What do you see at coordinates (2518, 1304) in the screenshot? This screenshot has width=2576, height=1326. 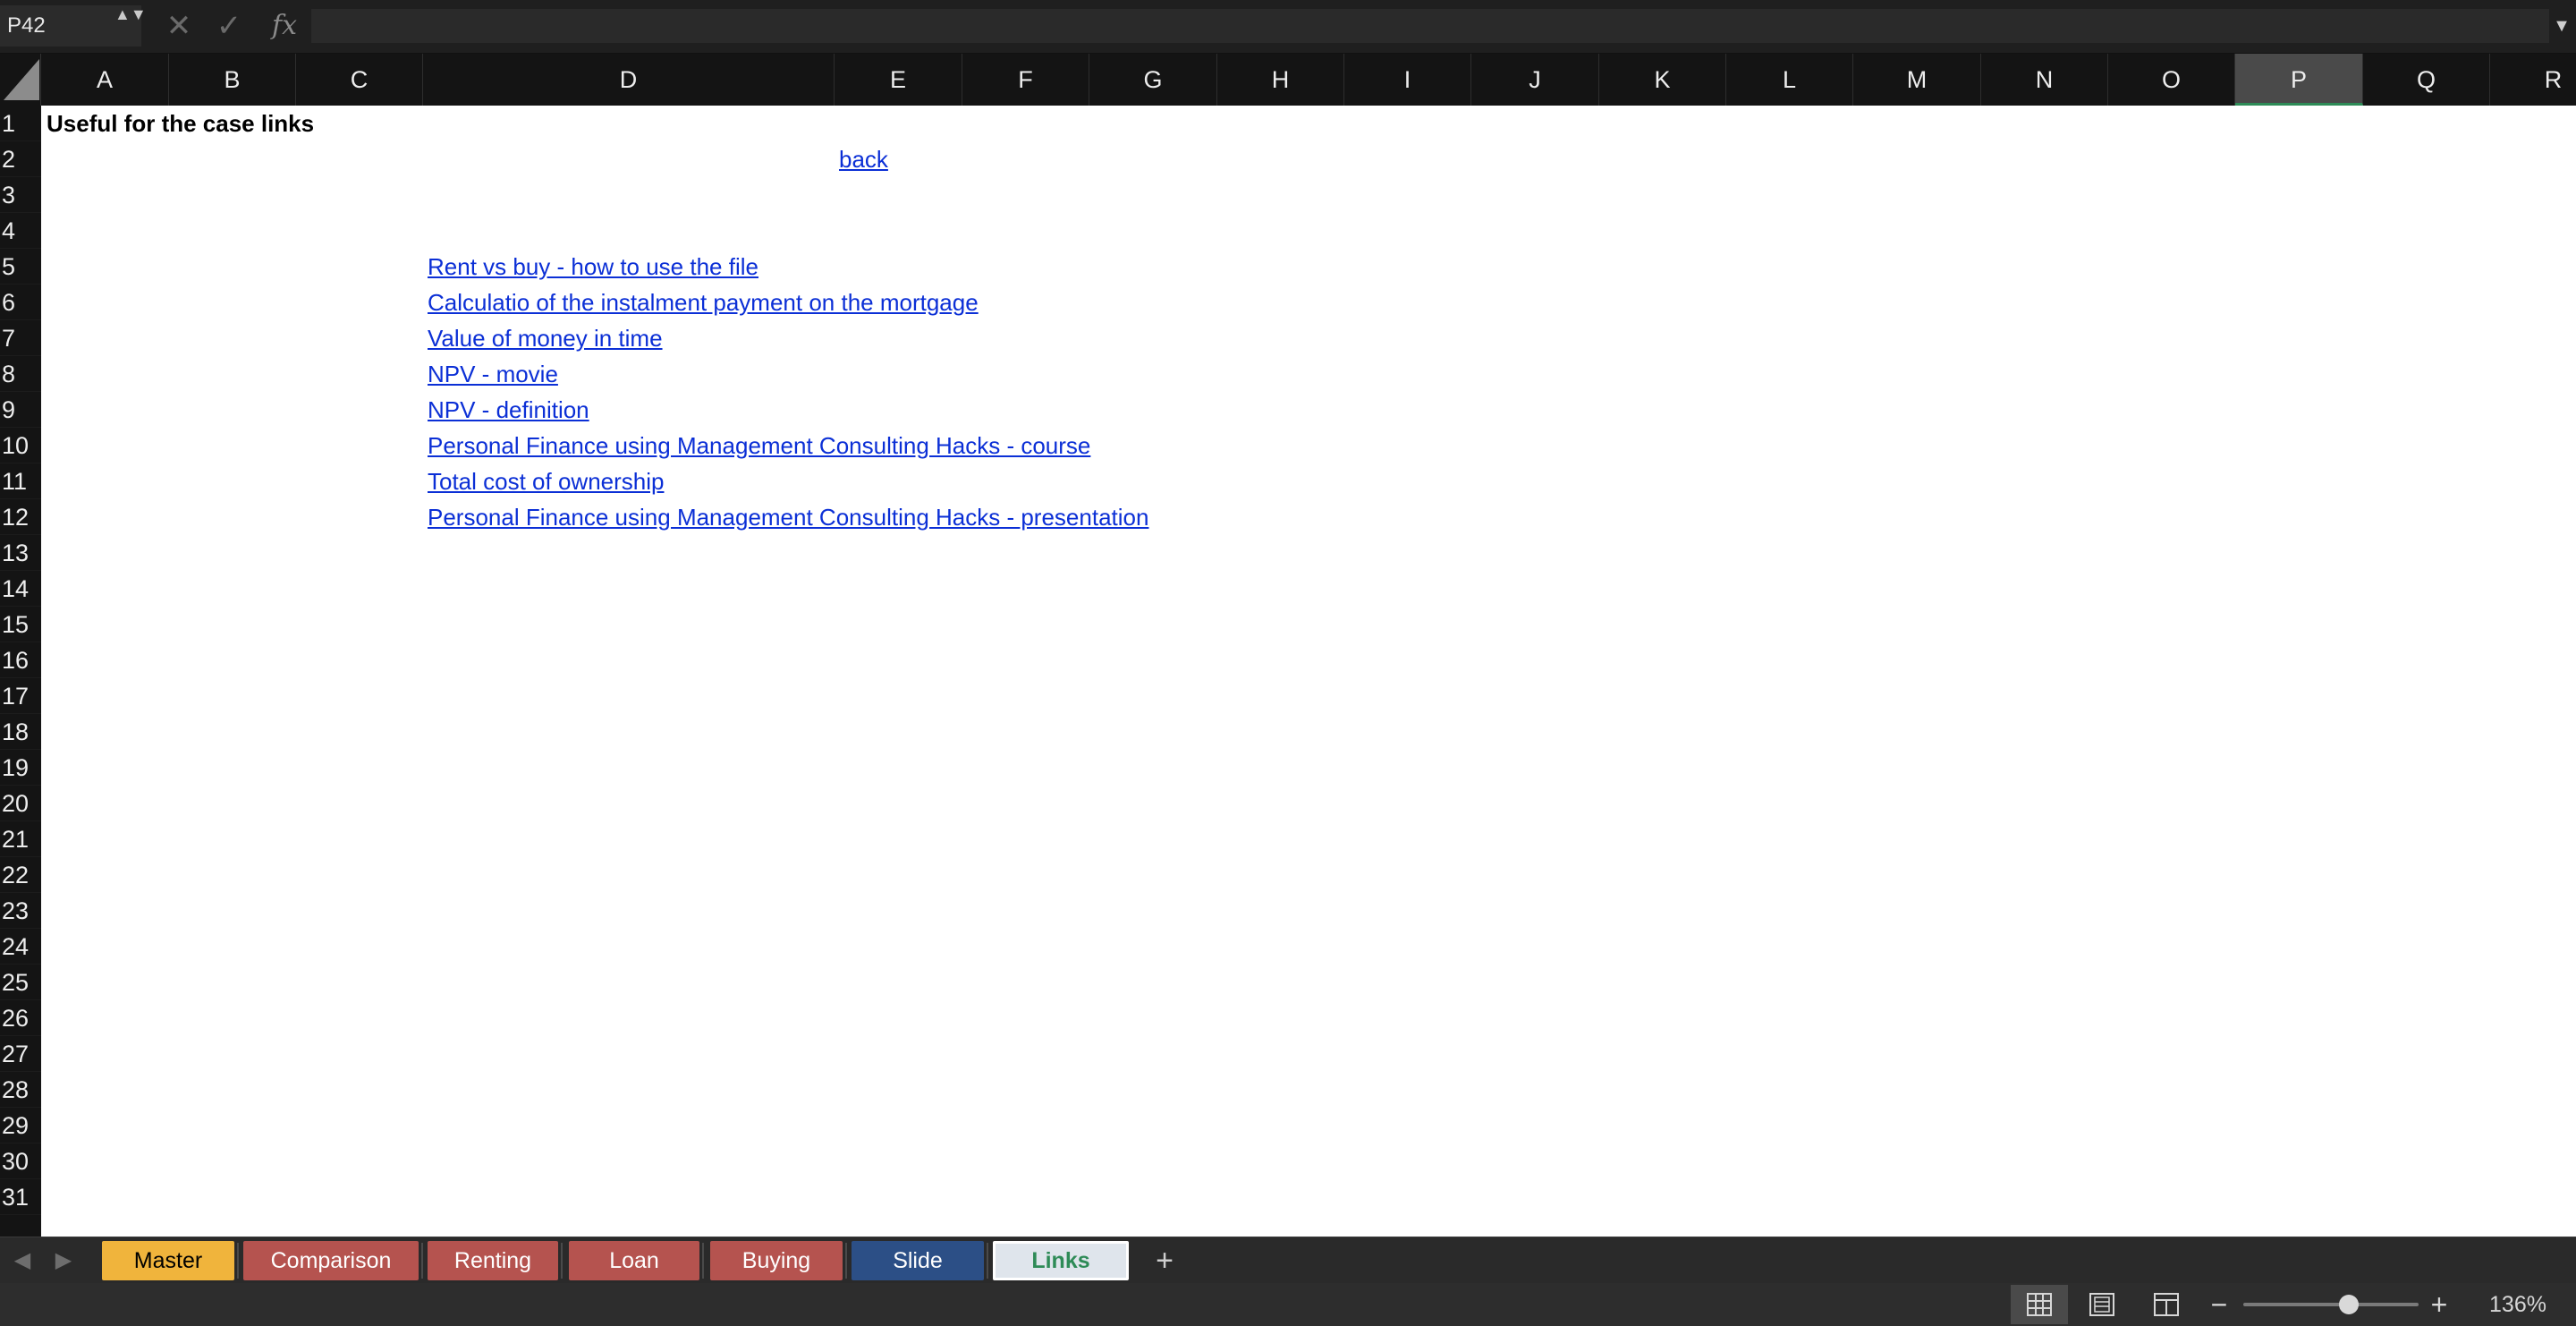 I see `zoom-level: 136%` at bounding box center [2518, 1304].